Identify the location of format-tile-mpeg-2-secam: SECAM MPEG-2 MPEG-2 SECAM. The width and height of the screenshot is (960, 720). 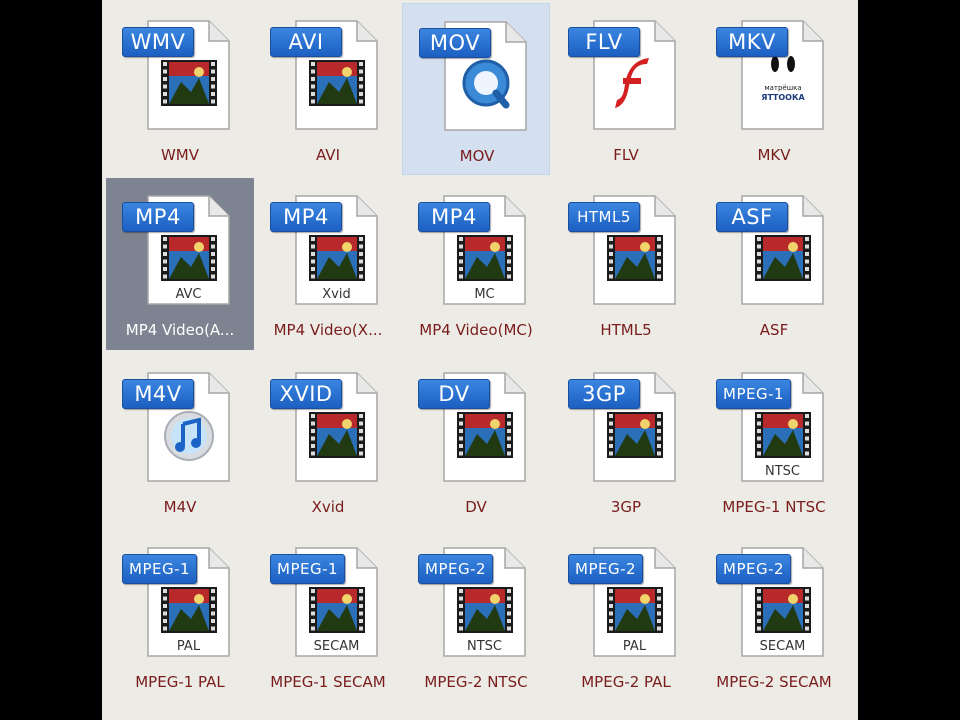
(774, 616).